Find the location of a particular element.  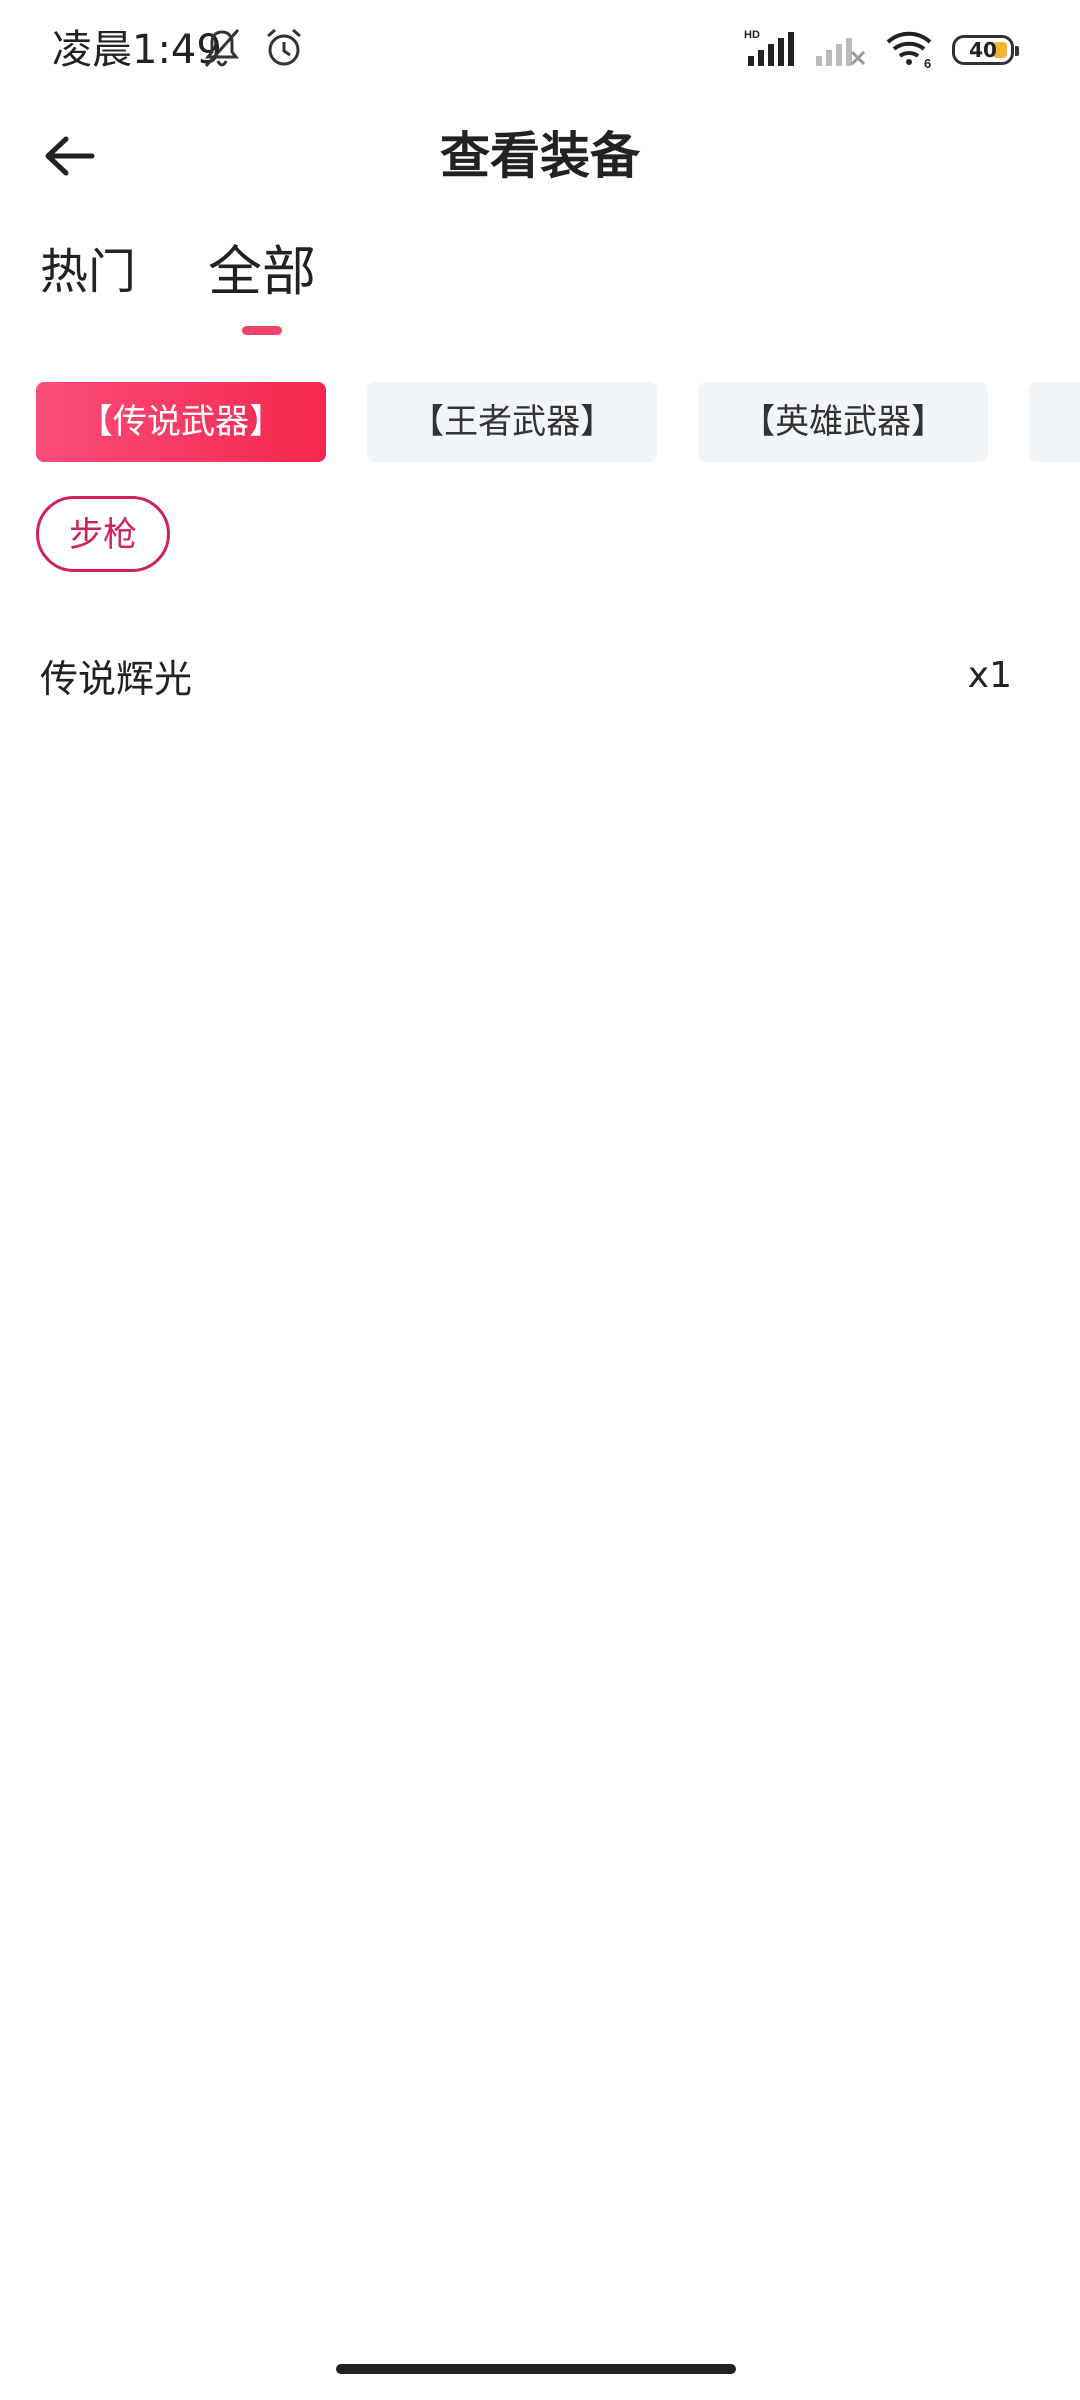

tab-all: 全部 is located at coordinates (262, 295).